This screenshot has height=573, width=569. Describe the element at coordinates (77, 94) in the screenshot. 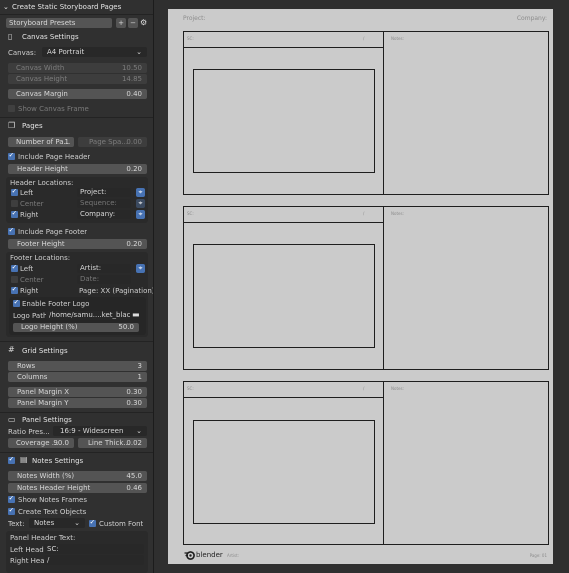

I see `canvas-margin-field: Canvas Margin 0.40` at that location.